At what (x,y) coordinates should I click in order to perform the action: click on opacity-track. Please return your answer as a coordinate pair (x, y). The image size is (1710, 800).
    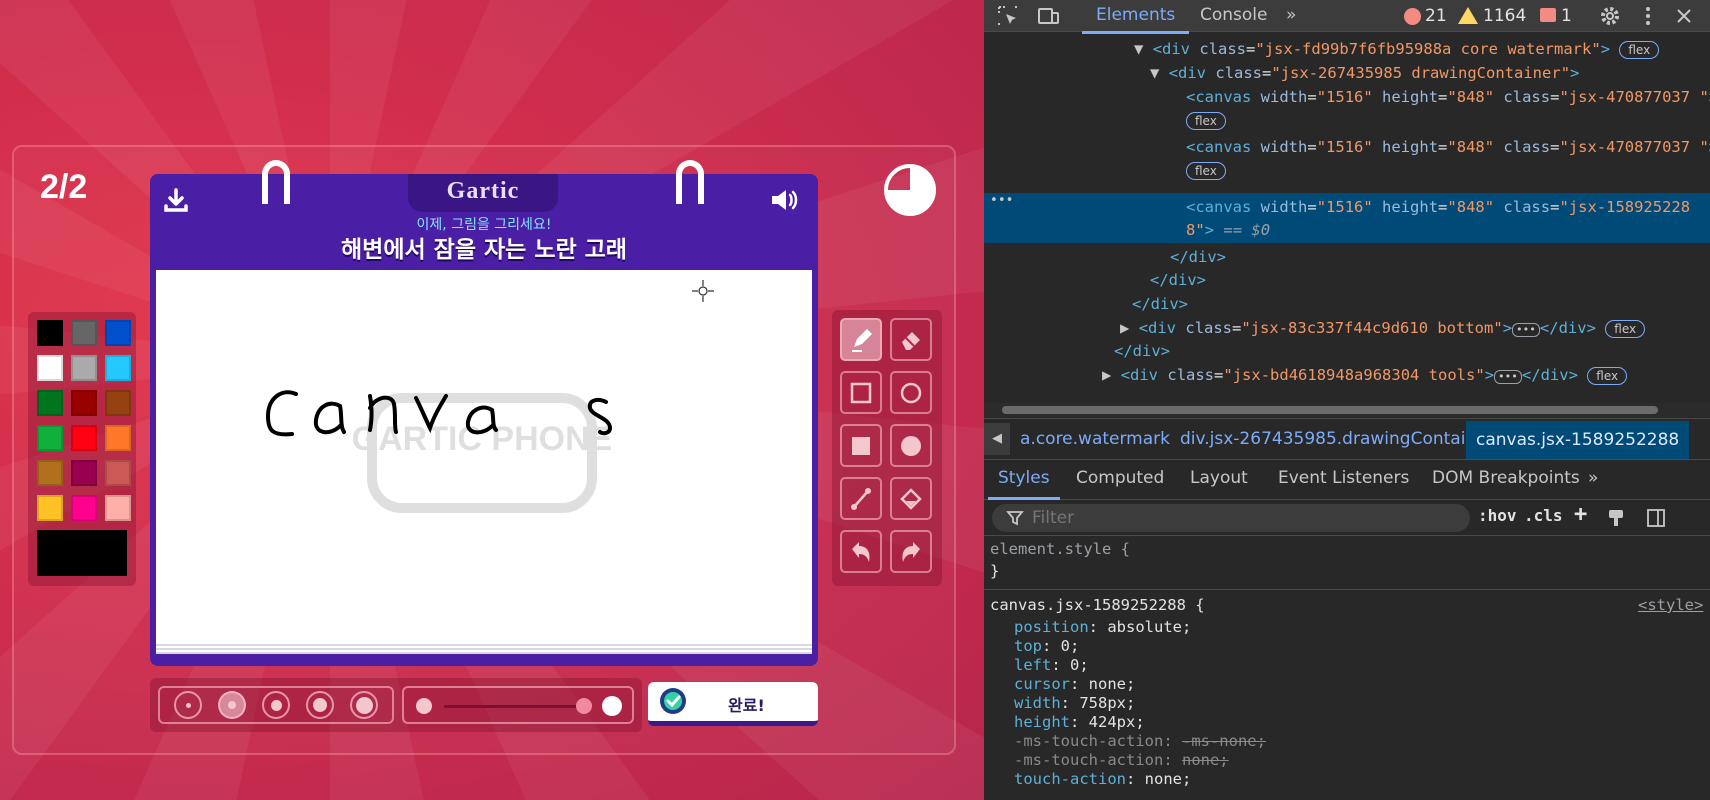
    Looking at the image, I should click on (512, 706).